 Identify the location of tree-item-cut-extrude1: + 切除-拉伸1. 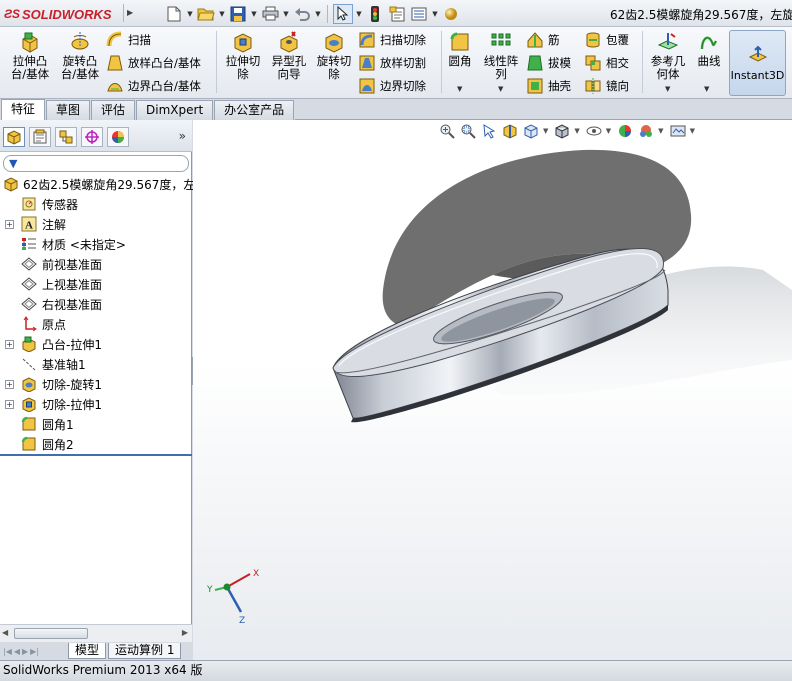
(96, 404).